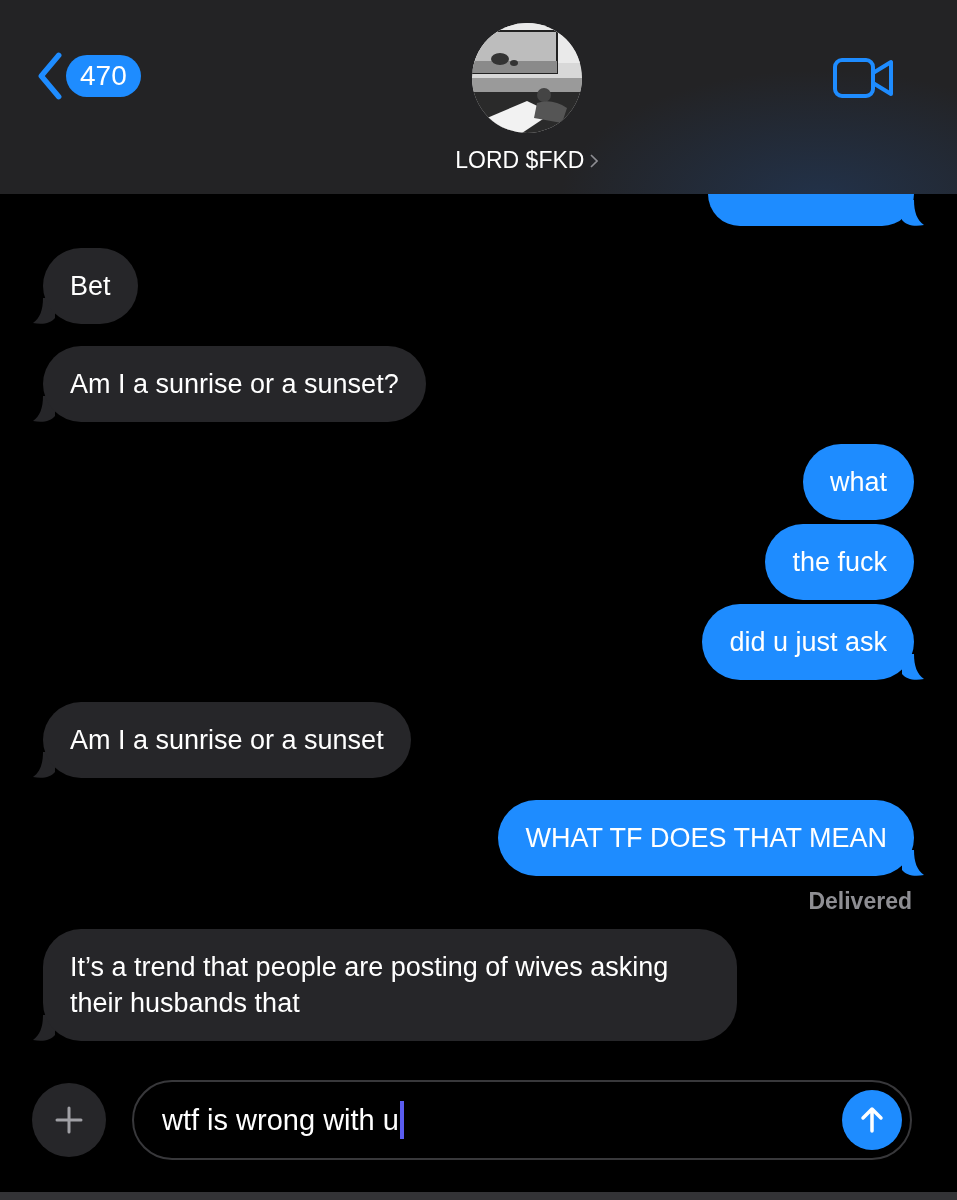 The width and height of the screenshot is (957, 1200). What do you see at coordinates (808, 642) in the screenshot?
I see `message-text: did u just ask` at bounding box center [808, 642].